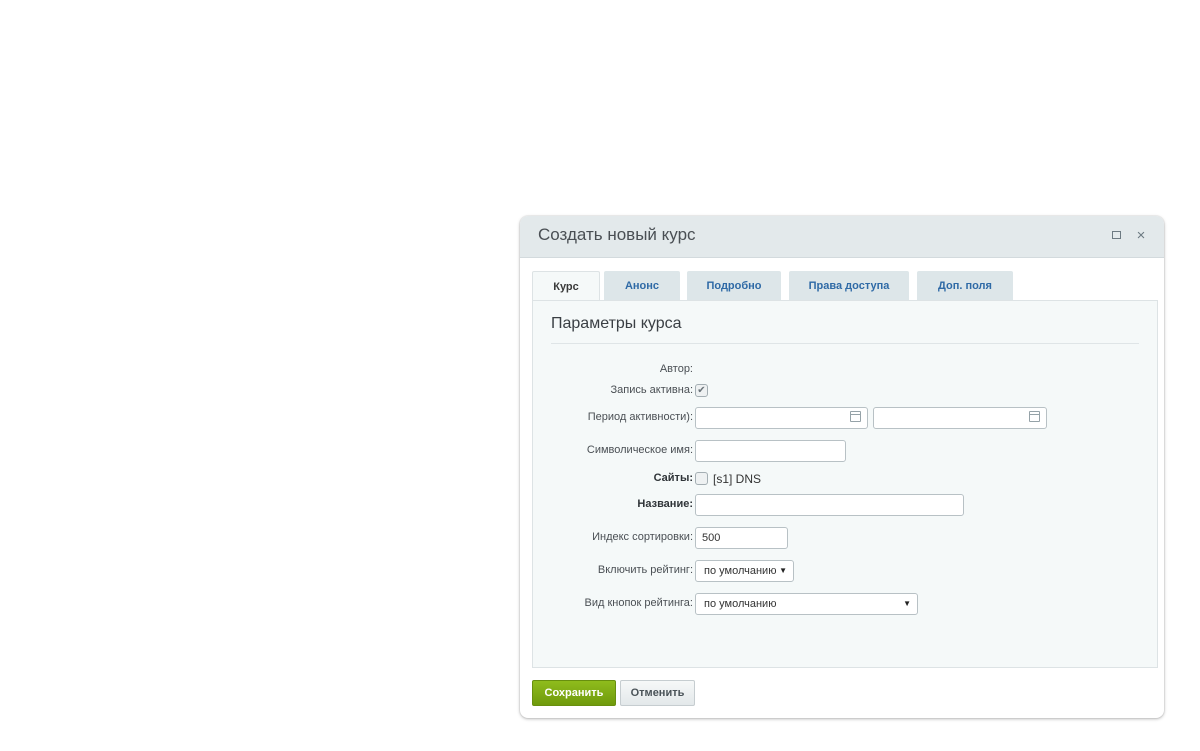 Image resolution: width=1200 pixels, height=751 pixels. I want to click on period-from-input, so click(781, 418).